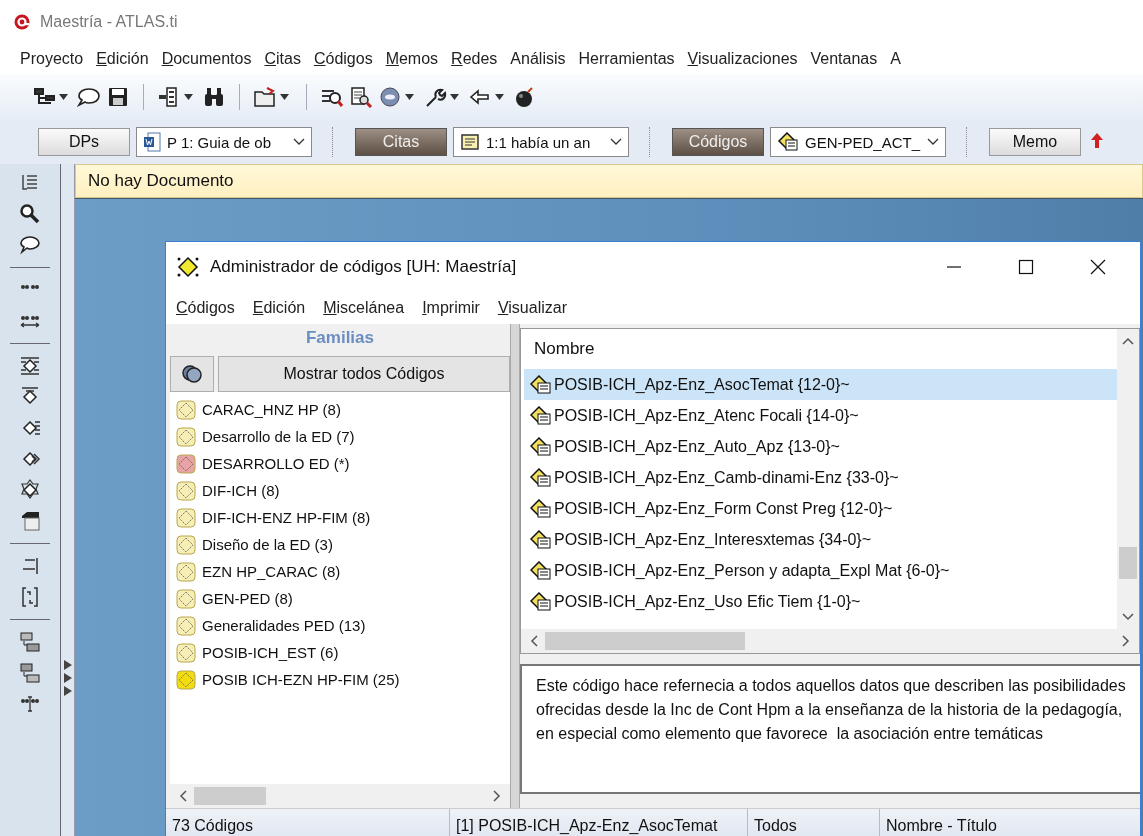 The width and height of the screenshot is (1143, 836). Describe the element at coordinates (282, 59) in the screenshot. I see `menu-item: Citas` at that location.